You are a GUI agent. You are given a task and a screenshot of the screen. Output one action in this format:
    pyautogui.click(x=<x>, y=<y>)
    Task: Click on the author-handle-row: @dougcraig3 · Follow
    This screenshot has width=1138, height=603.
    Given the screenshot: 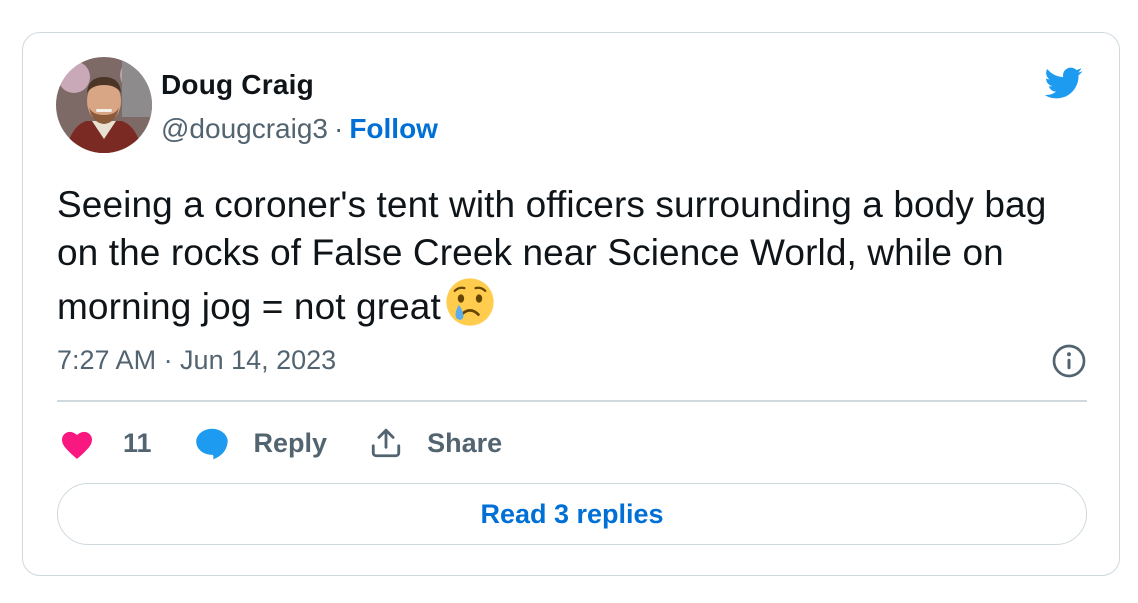 What is the action you would take?
    pyautogui.click(x=299, y=129)
    